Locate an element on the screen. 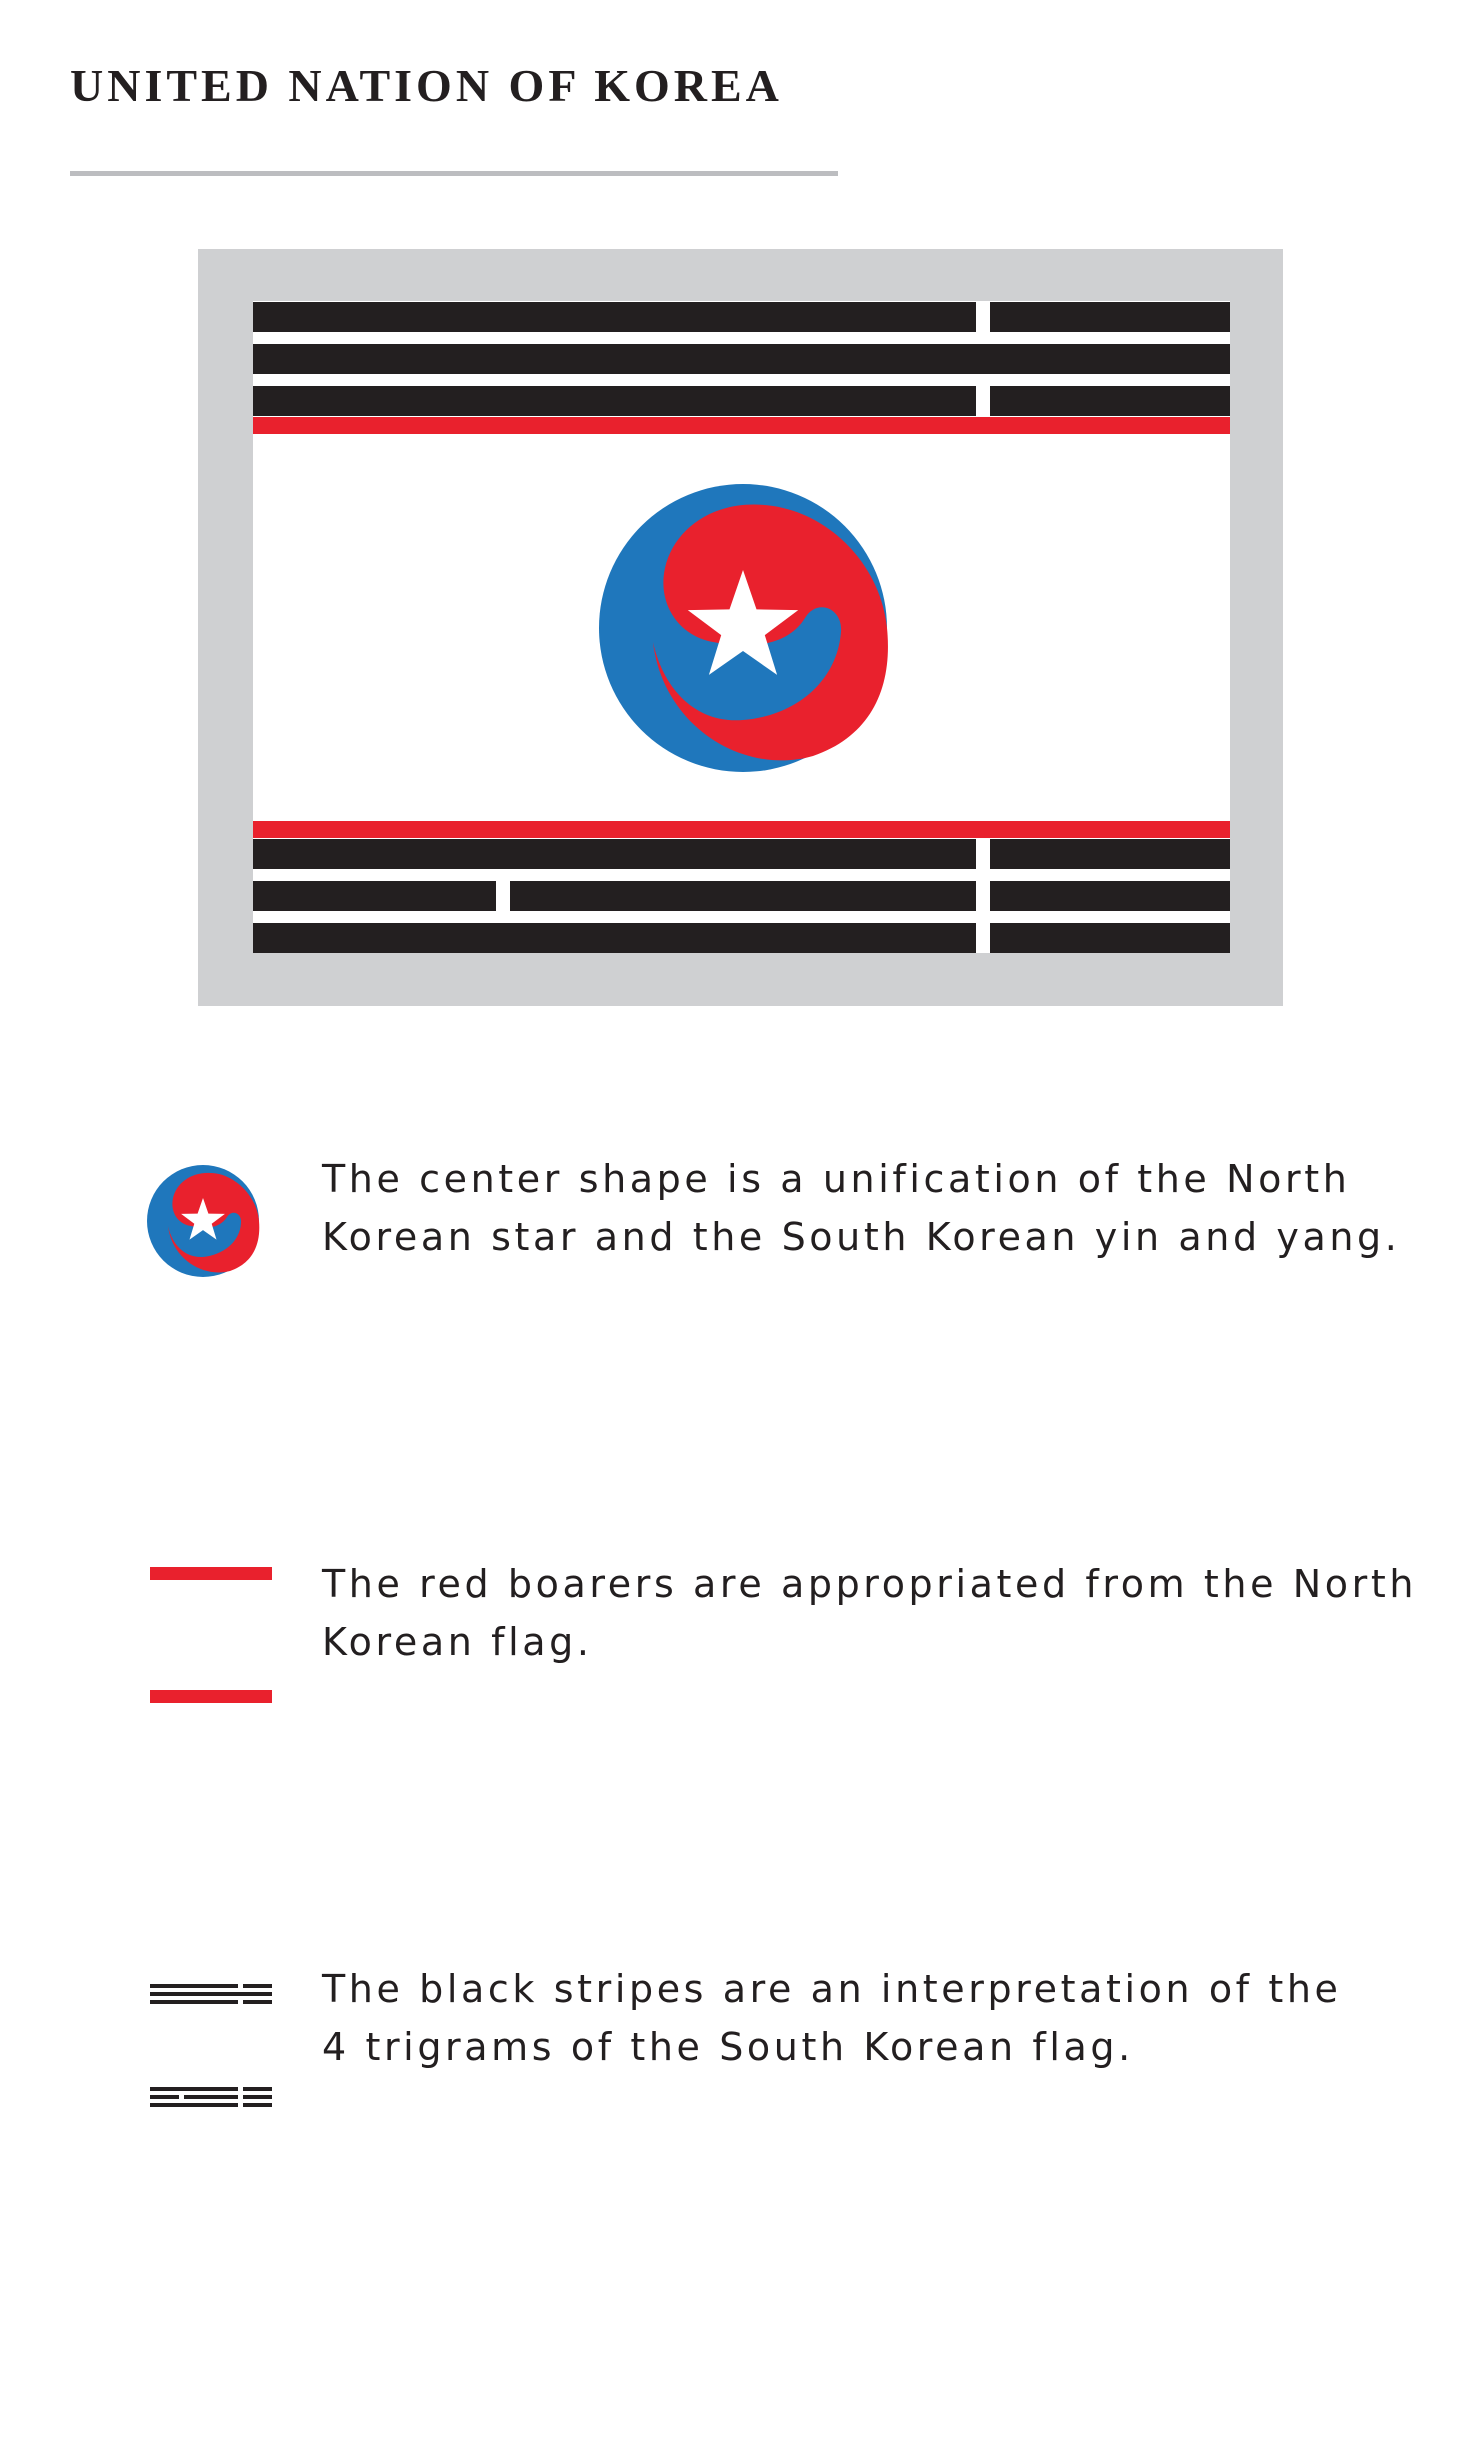 Image resolution: width=1484 pixels, height=2457 pixels. bottom-trigram is located at coordinates (741, 896).